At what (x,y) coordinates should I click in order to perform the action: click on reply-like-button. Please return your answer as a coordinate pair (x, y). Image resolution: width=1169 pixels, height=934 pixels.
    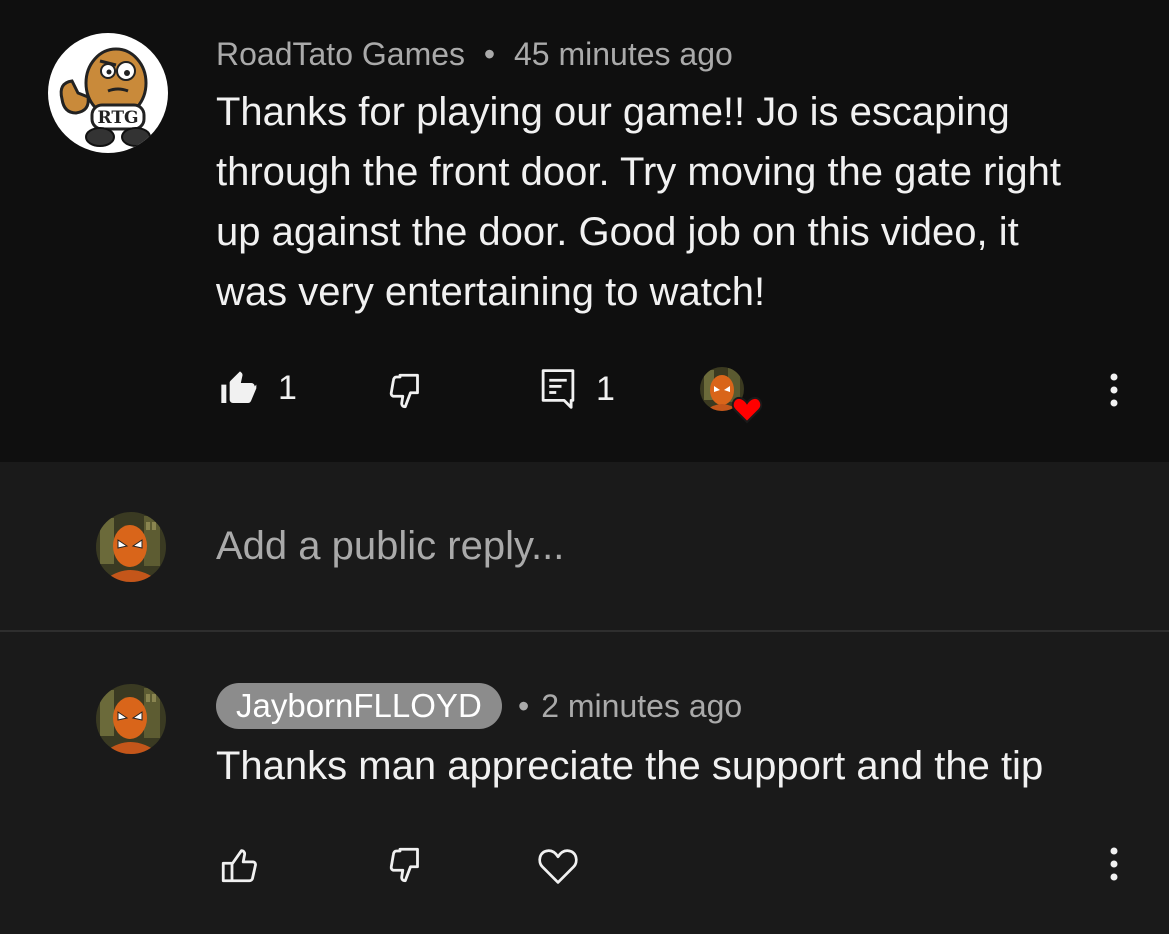
    Looking at the image, I should click on (239, 865).